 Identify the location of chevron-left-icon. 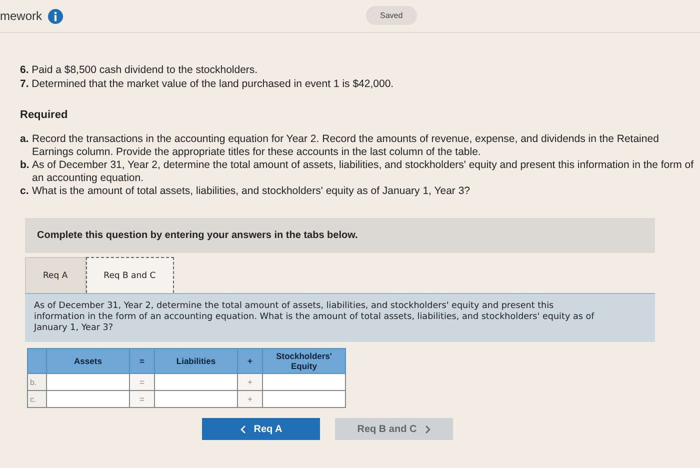
(243, 429).